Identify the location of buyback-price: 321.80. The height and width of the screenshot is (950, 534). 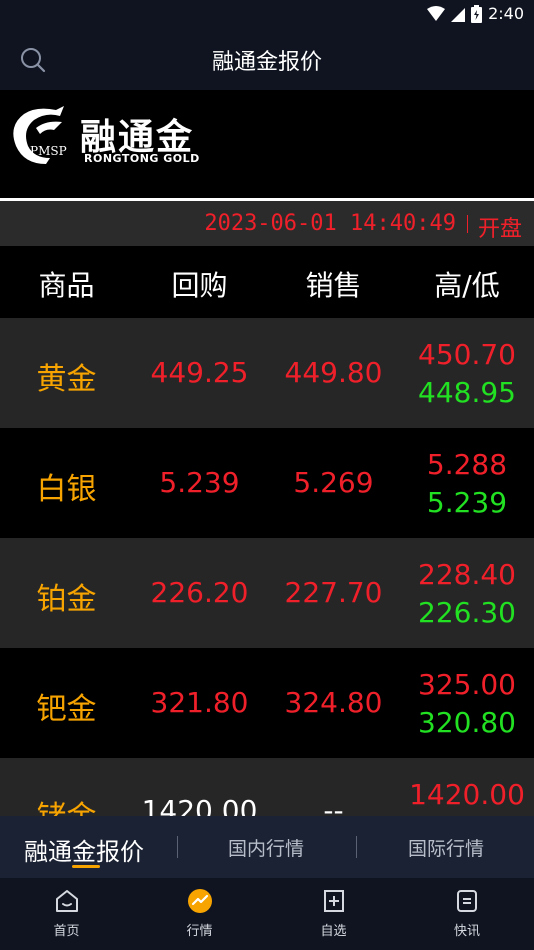
(199, 702).